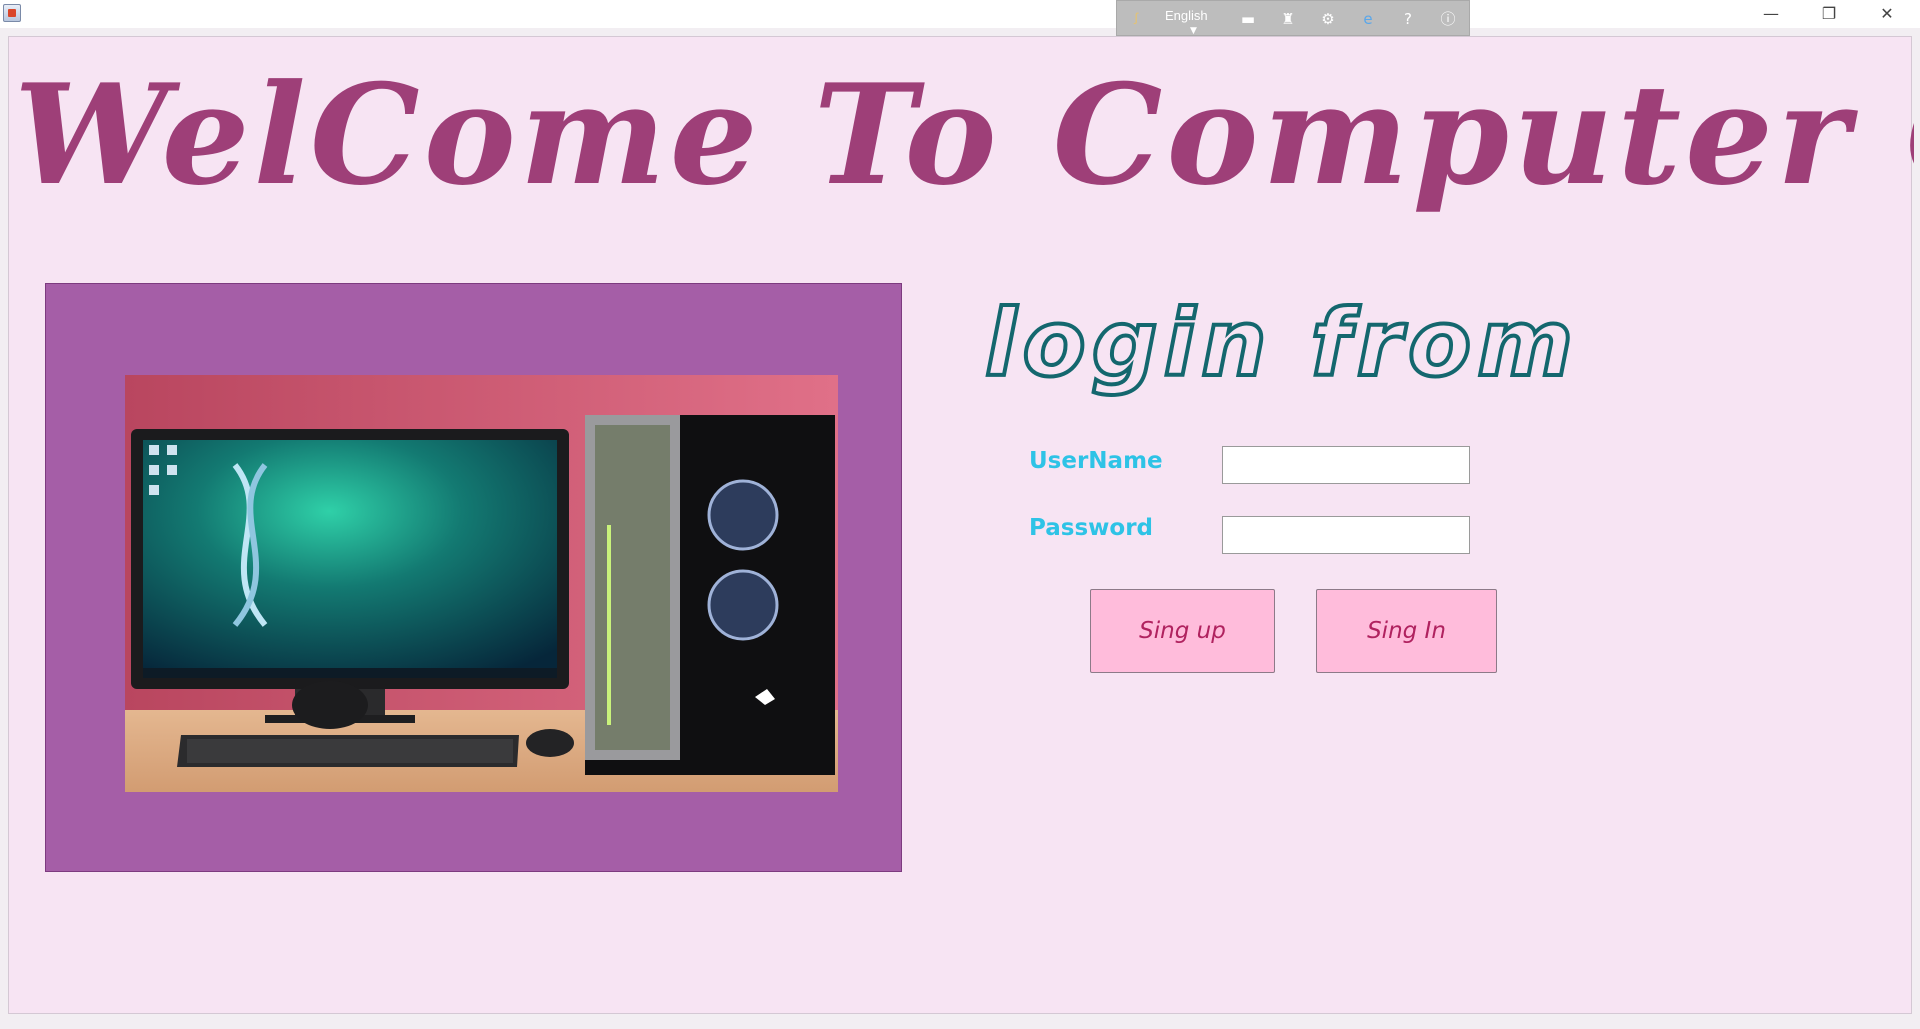 The width and height of the screenshot is (1920, 1029). Describe the element at coordinates (1771, 14) in the screenshot. I see `minimize-button: —` at that location.